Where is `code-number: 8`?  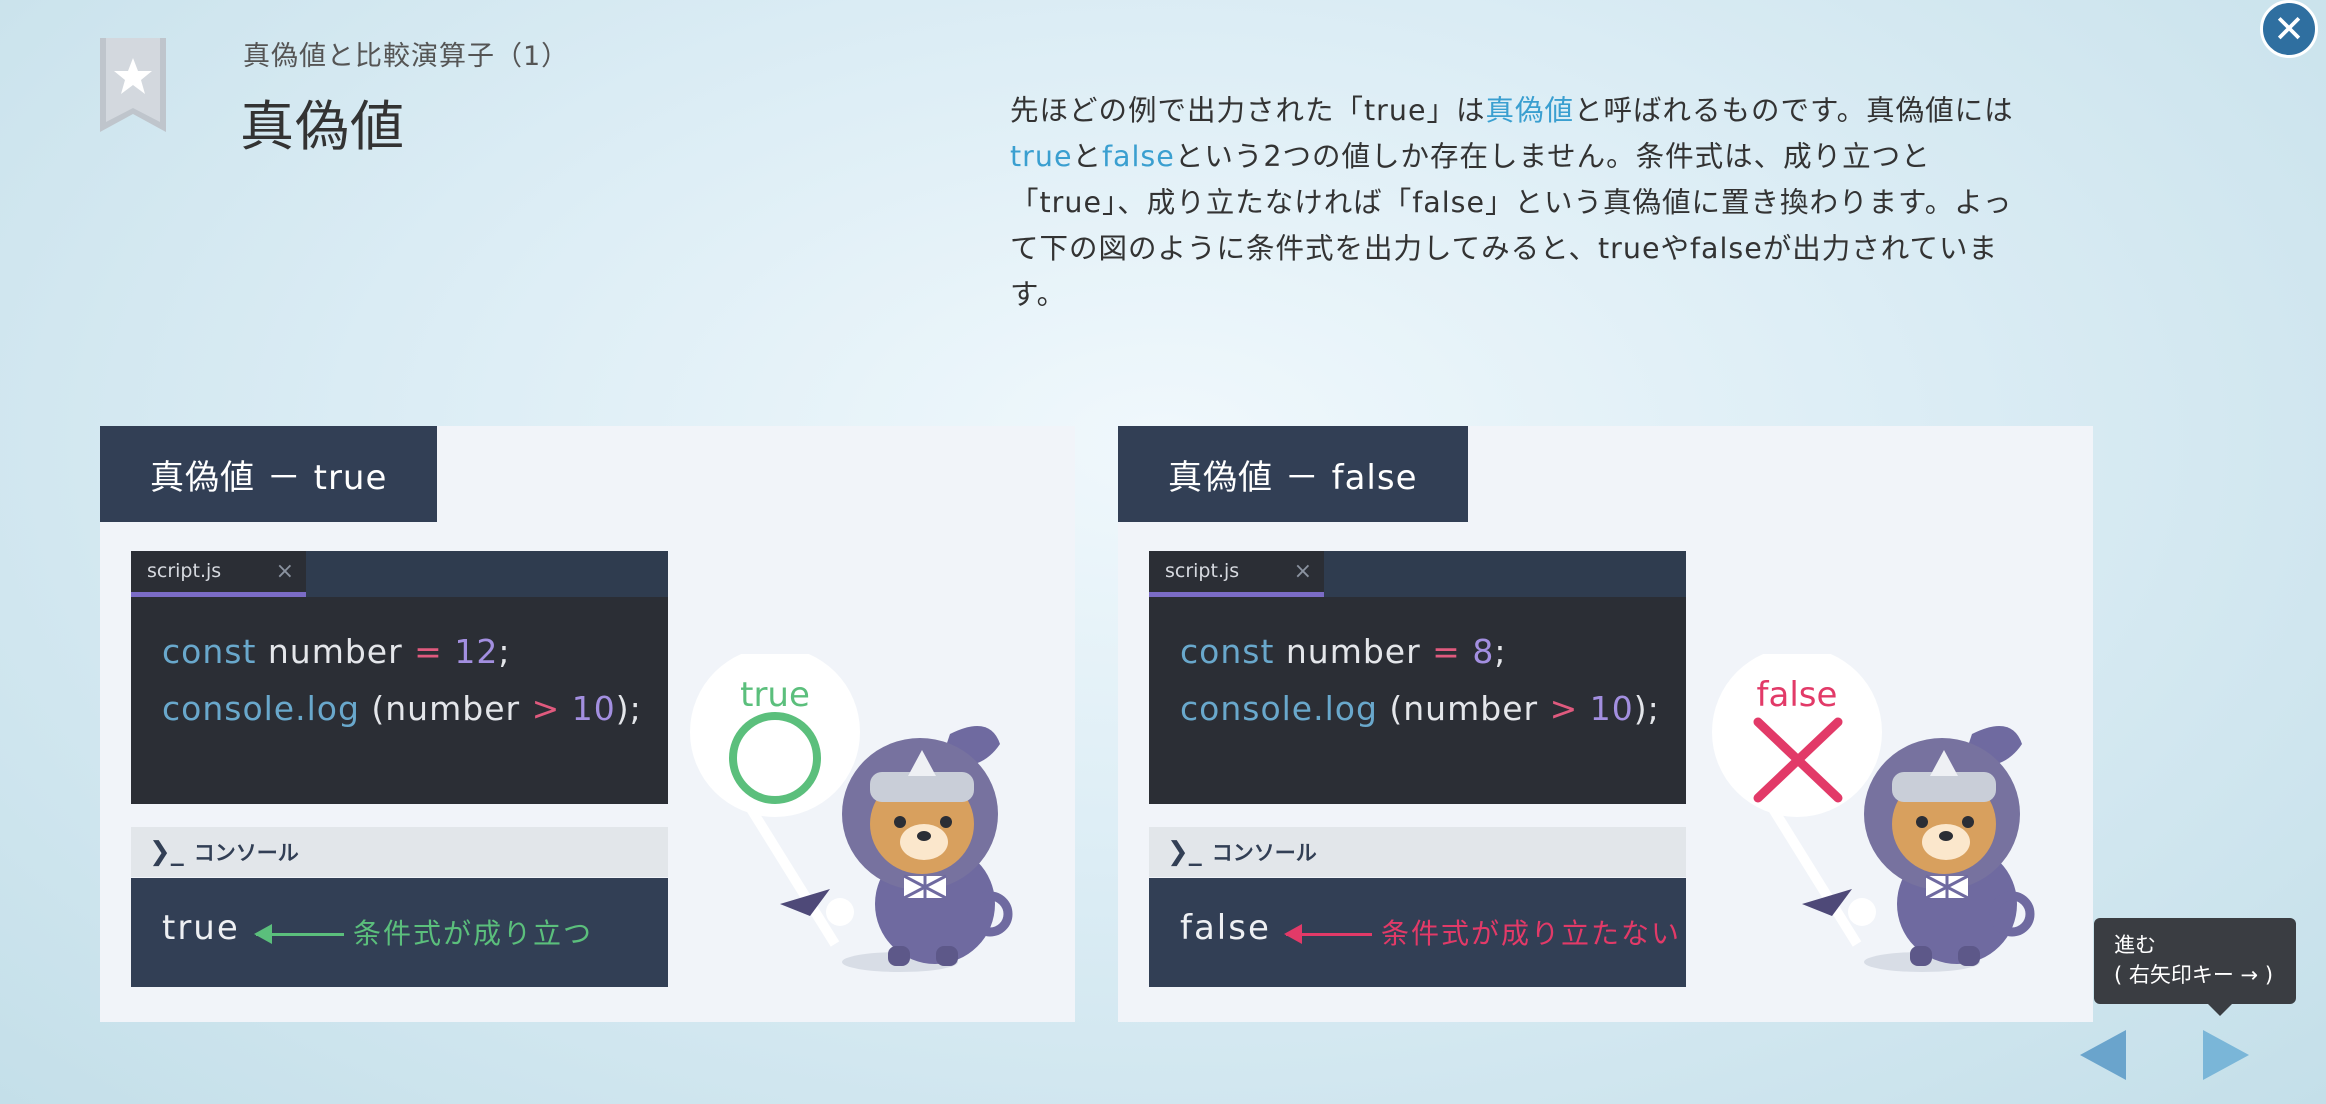
code-number: 8 is located at coordinates (1483, 651).